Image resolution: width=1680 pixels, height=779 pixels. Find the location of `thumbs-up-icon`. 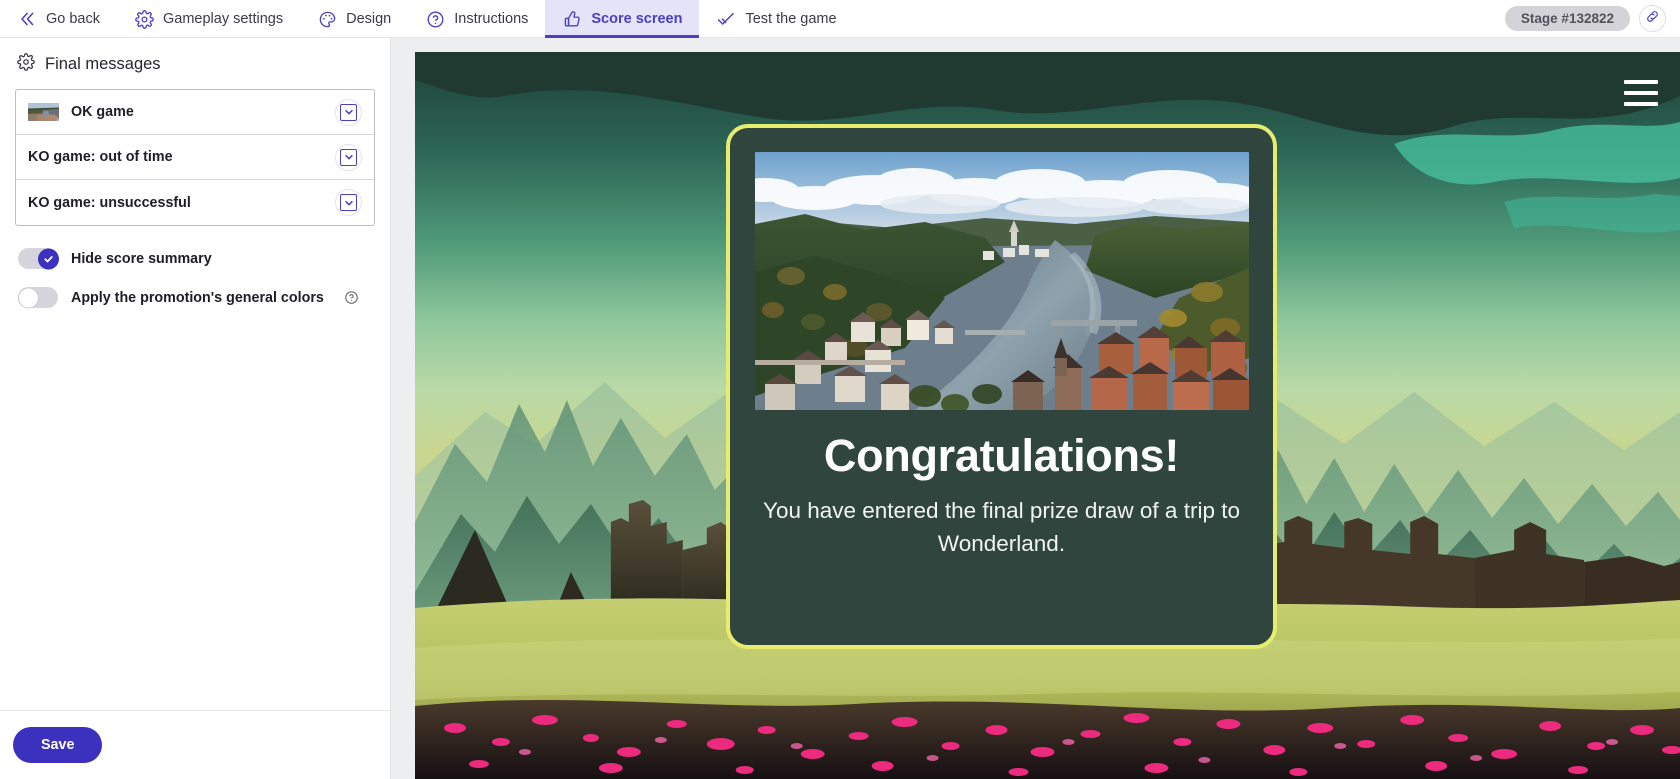

thumbs-up-icon is located at coordinates (572, 19).